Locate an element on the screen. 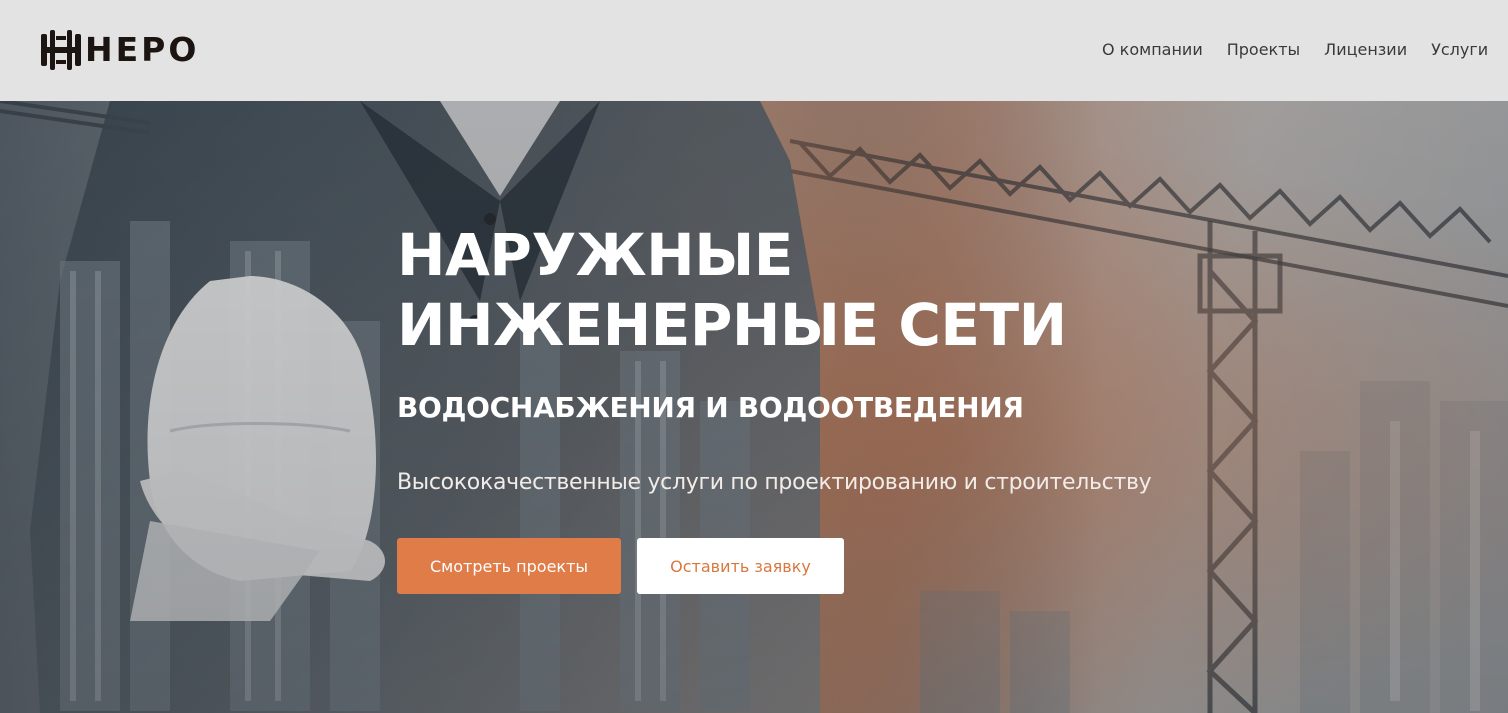 The image size is (1508, 713). logo-link: НЕРО is located at coordinates (118, 50).